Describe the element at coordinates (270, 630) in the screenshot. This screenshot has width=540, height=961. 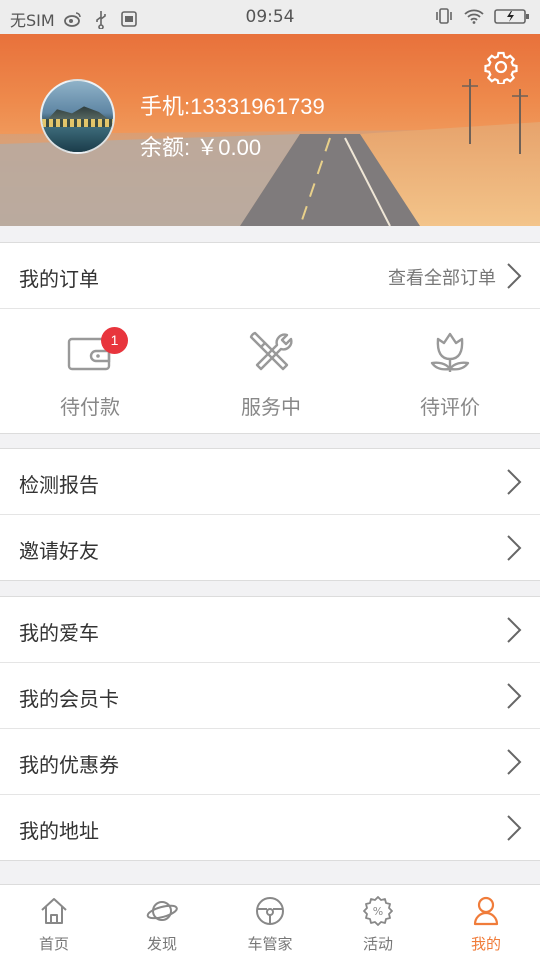
I see `menu-row-my-car: 我的爱车` at that location.